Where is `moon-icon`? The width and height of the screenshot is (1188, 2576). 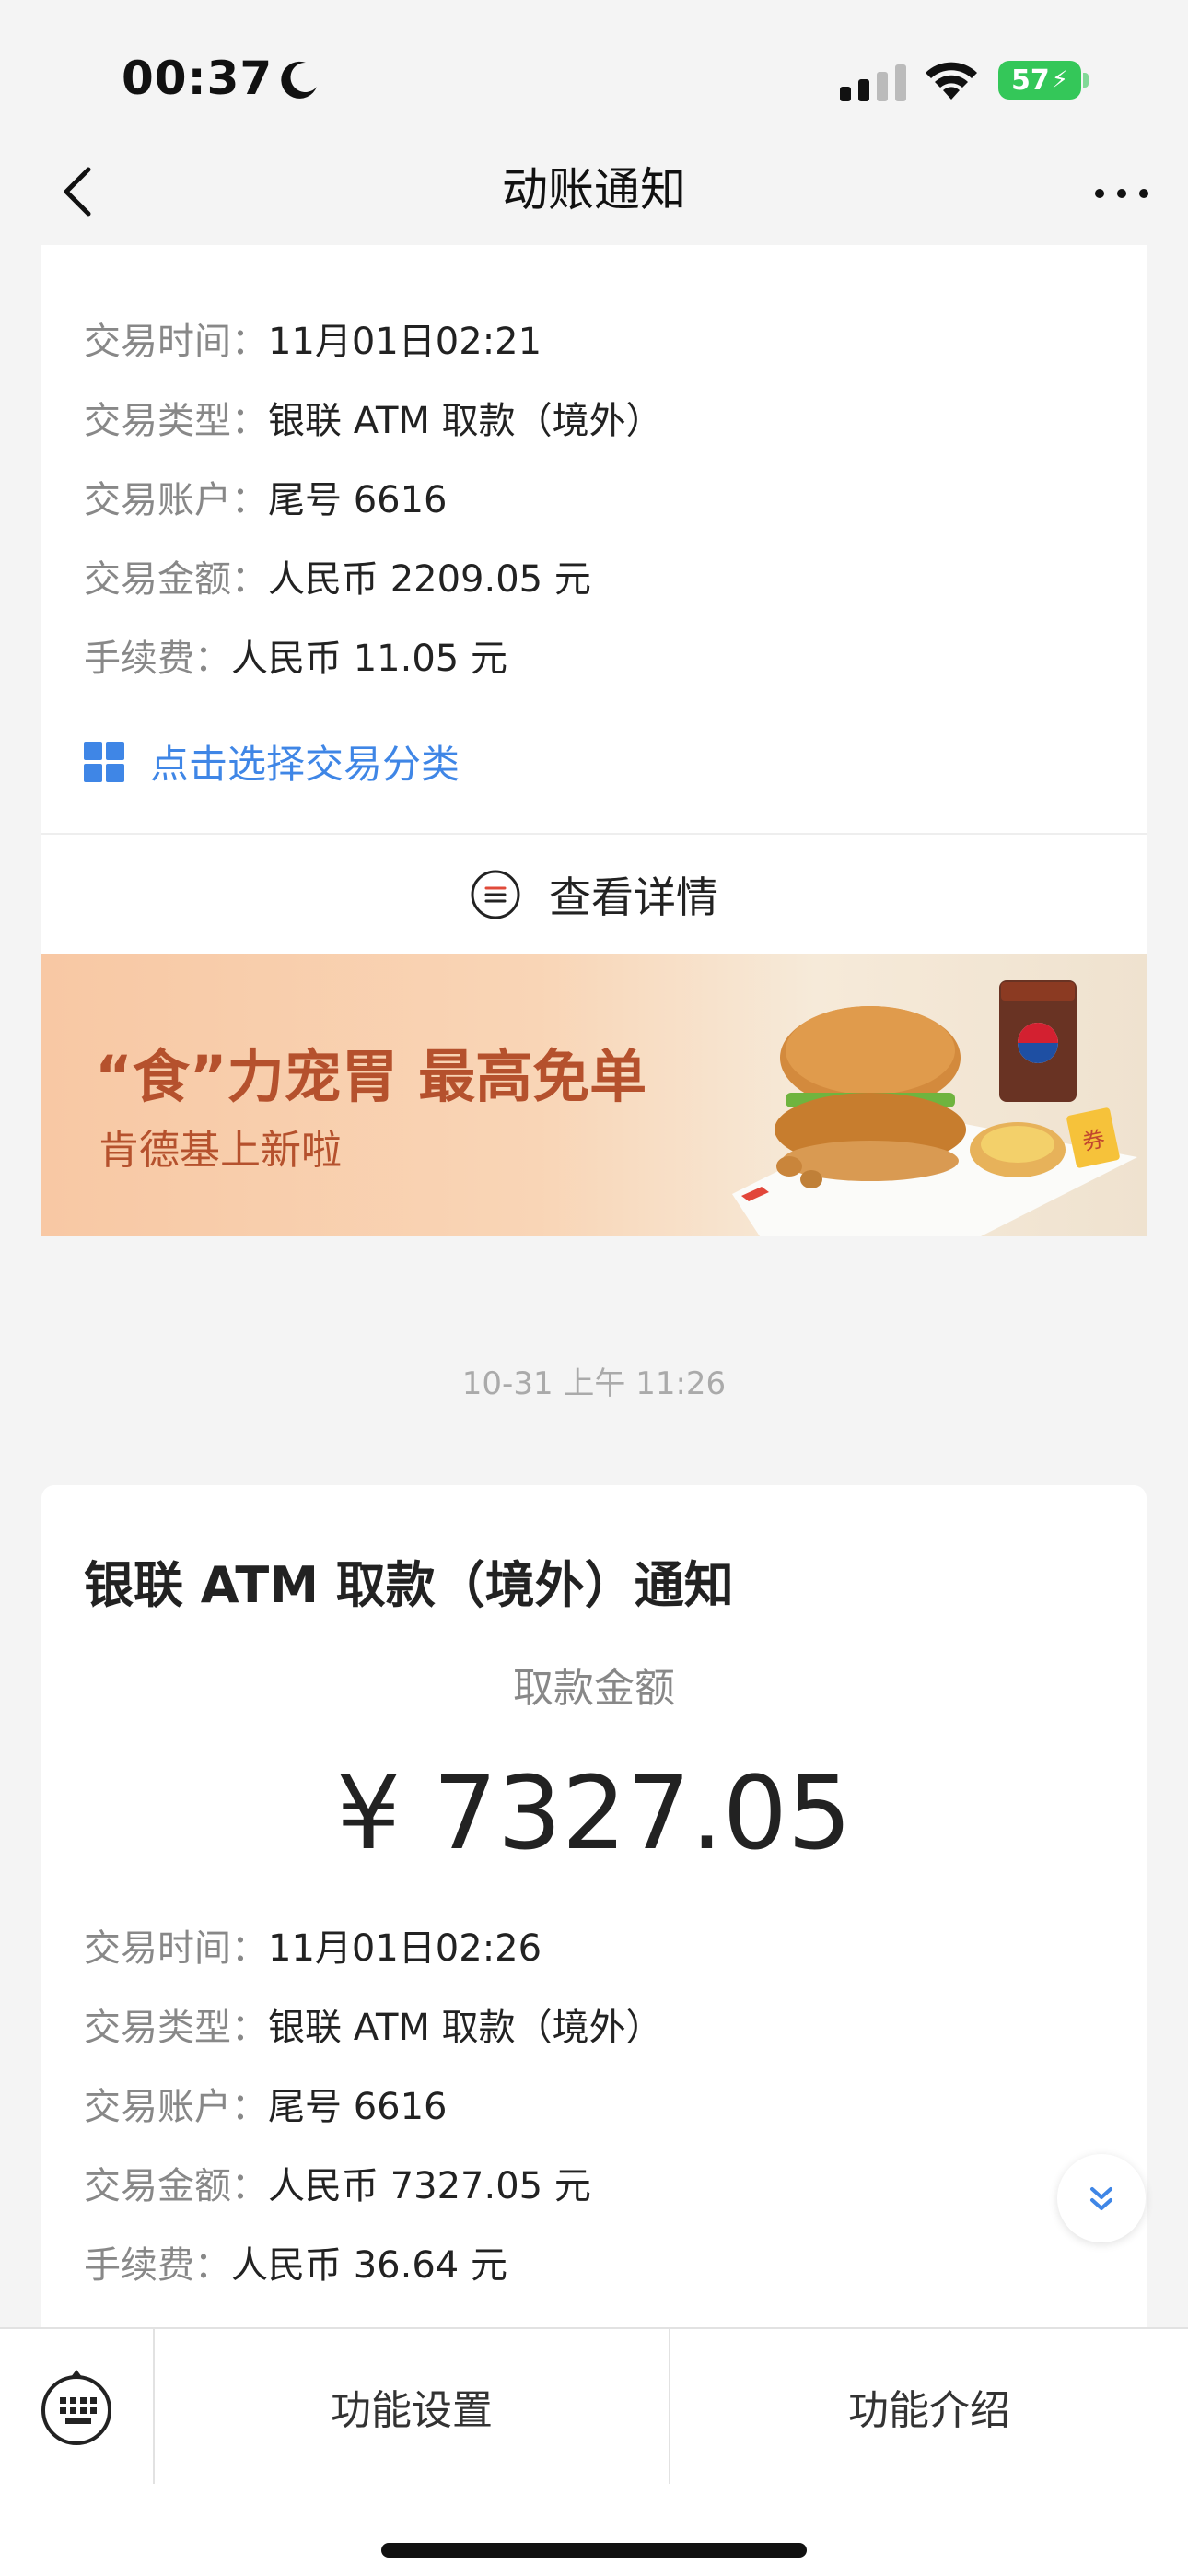 moon-icon is located at coordinates (299, 80).